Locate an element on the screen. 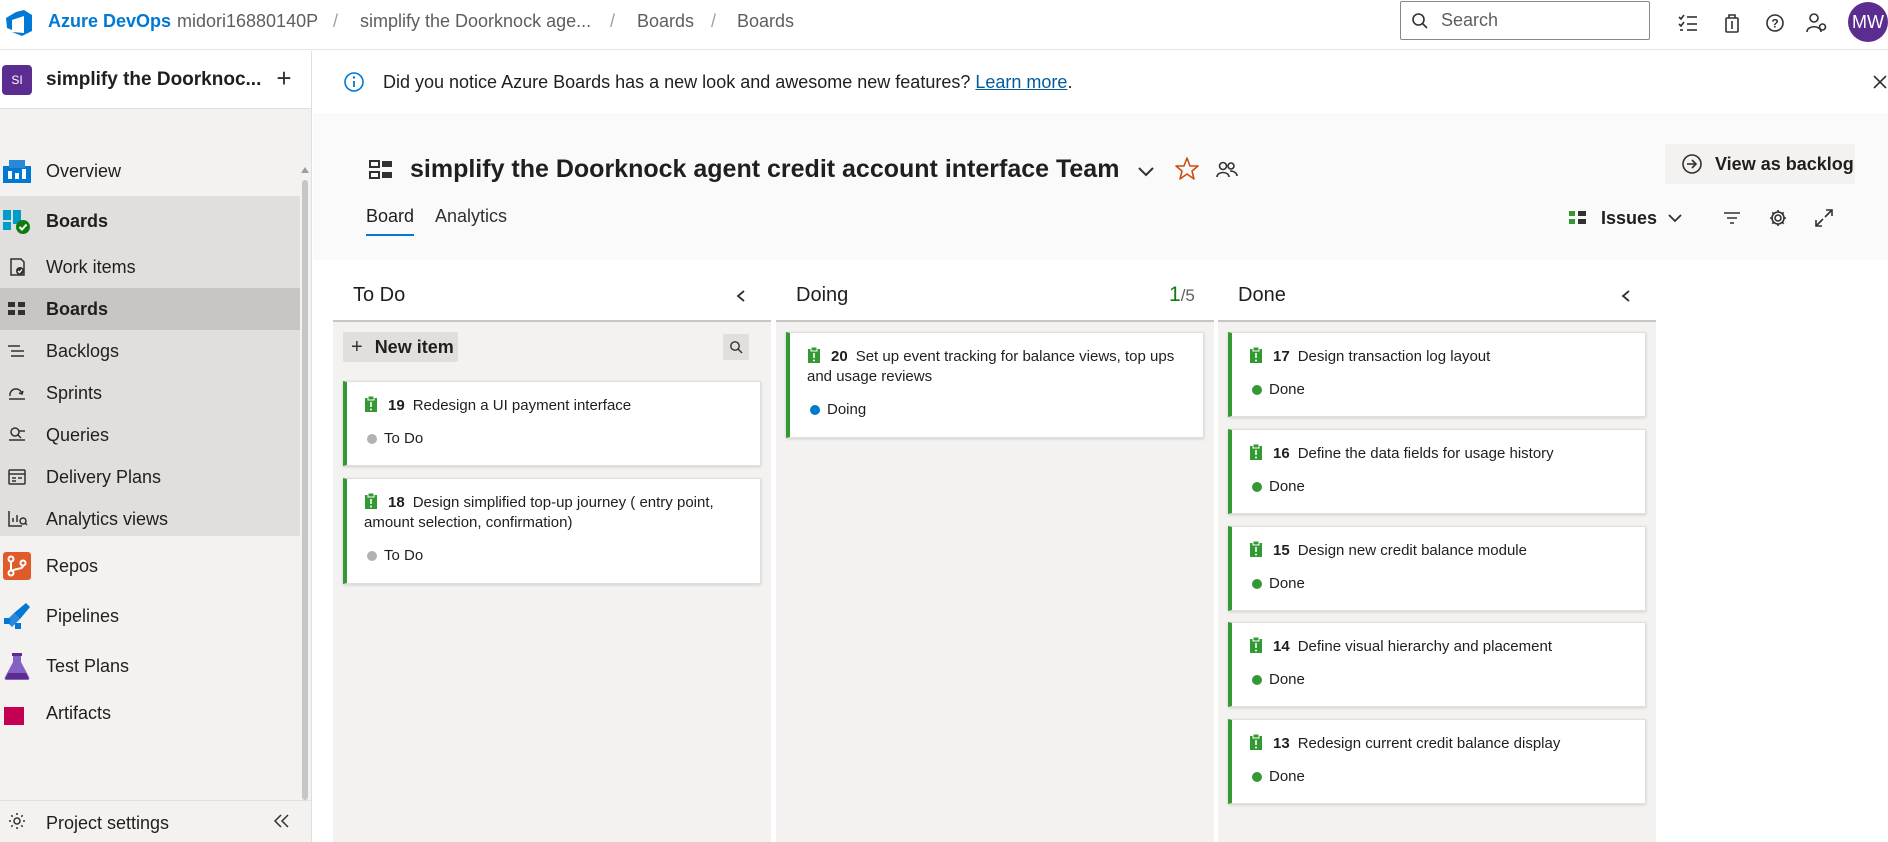 This screenshot has height=842, width=1888. favorite-star-icon is located at coordinates (1187, 169).